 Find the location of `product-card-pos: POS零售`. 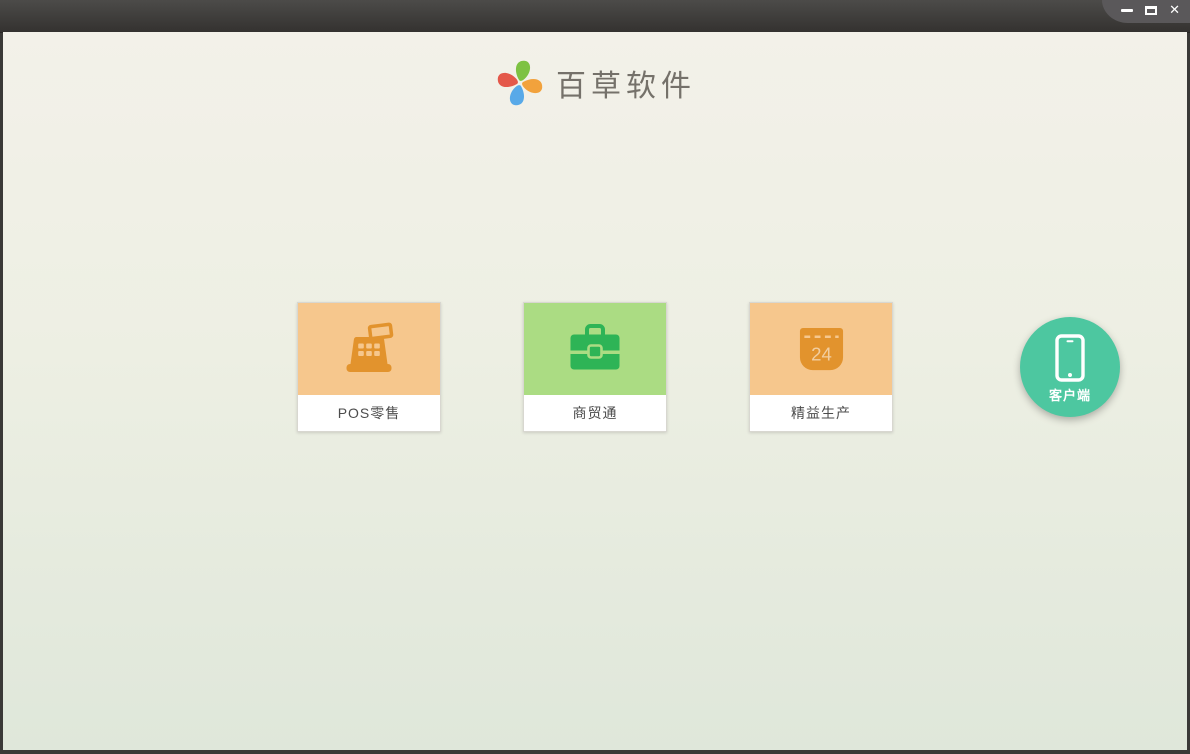

product-card-pos: POS零售 is located at coordinates (369, 367).